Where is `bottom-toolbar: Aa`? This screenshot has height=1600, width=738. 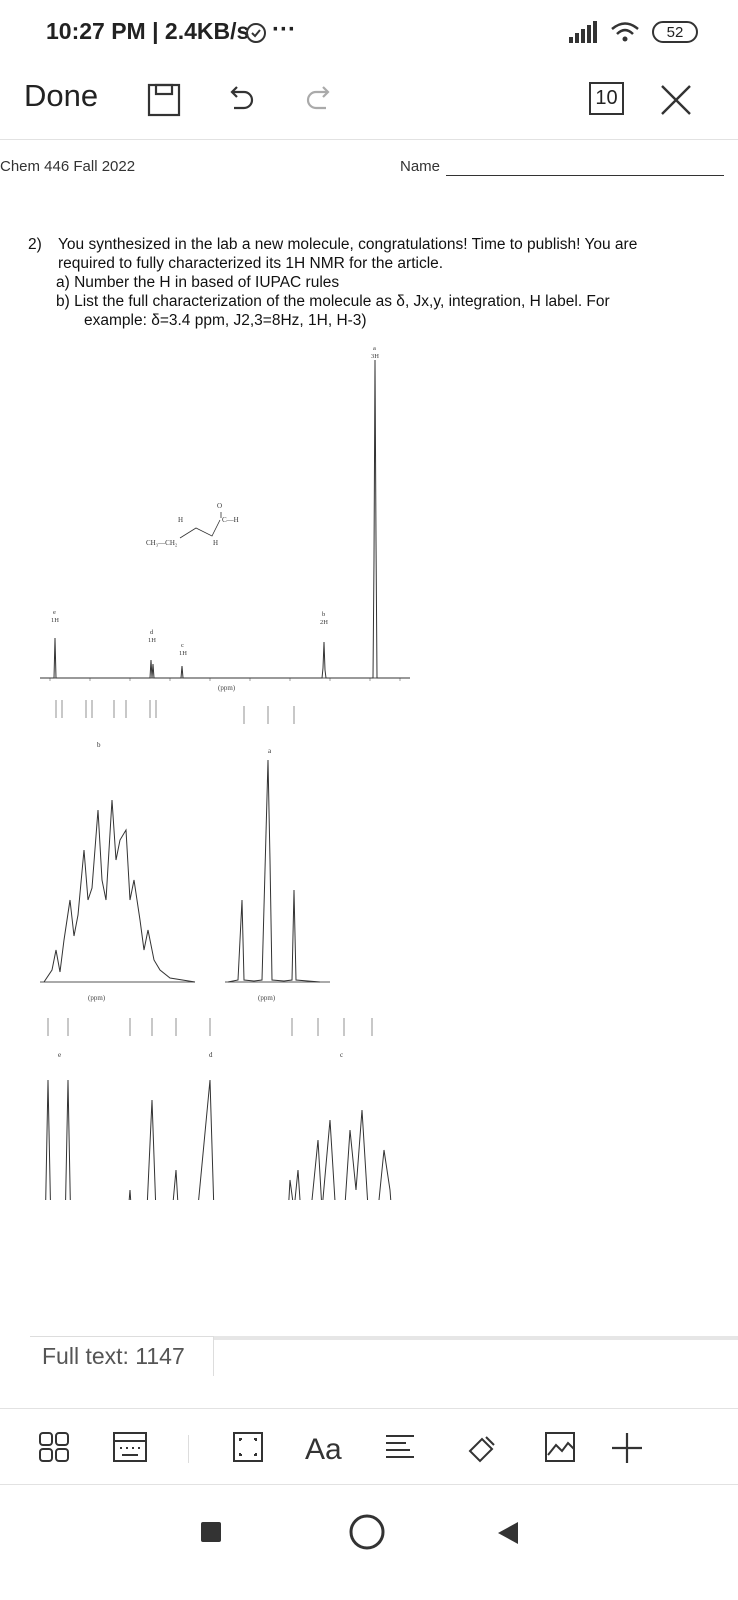 bottom-toolbar: Aa is located at coordinates (369, 1446).